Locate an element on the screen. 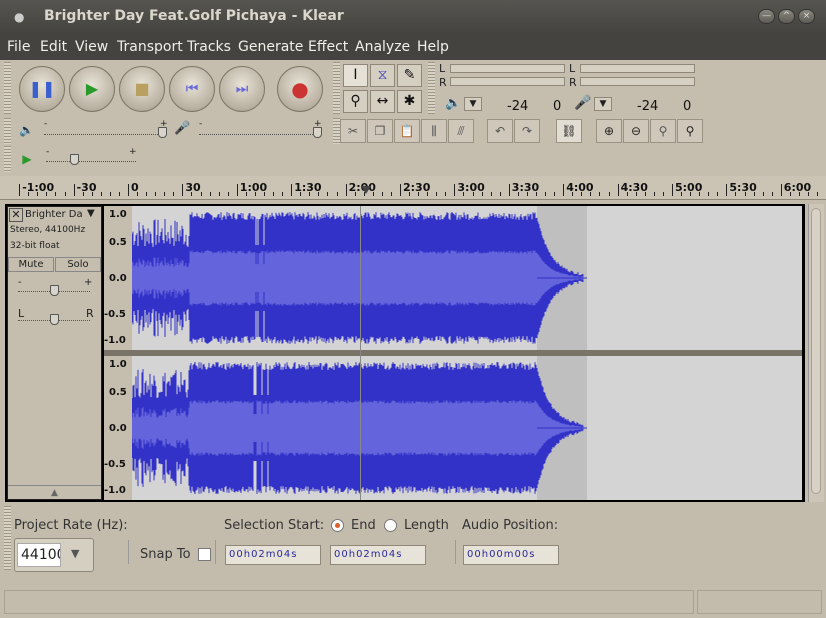  slider-min: - is located at coordinates (48, 152).